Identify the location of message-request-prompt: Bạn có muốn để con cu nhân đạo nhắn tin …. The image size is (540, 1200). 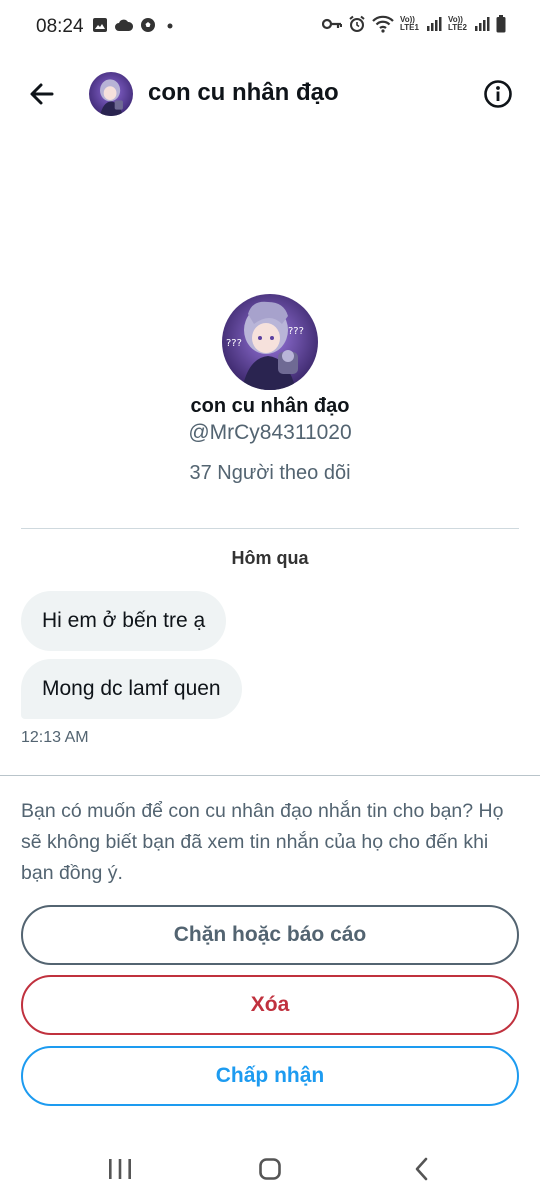
(262, 842).